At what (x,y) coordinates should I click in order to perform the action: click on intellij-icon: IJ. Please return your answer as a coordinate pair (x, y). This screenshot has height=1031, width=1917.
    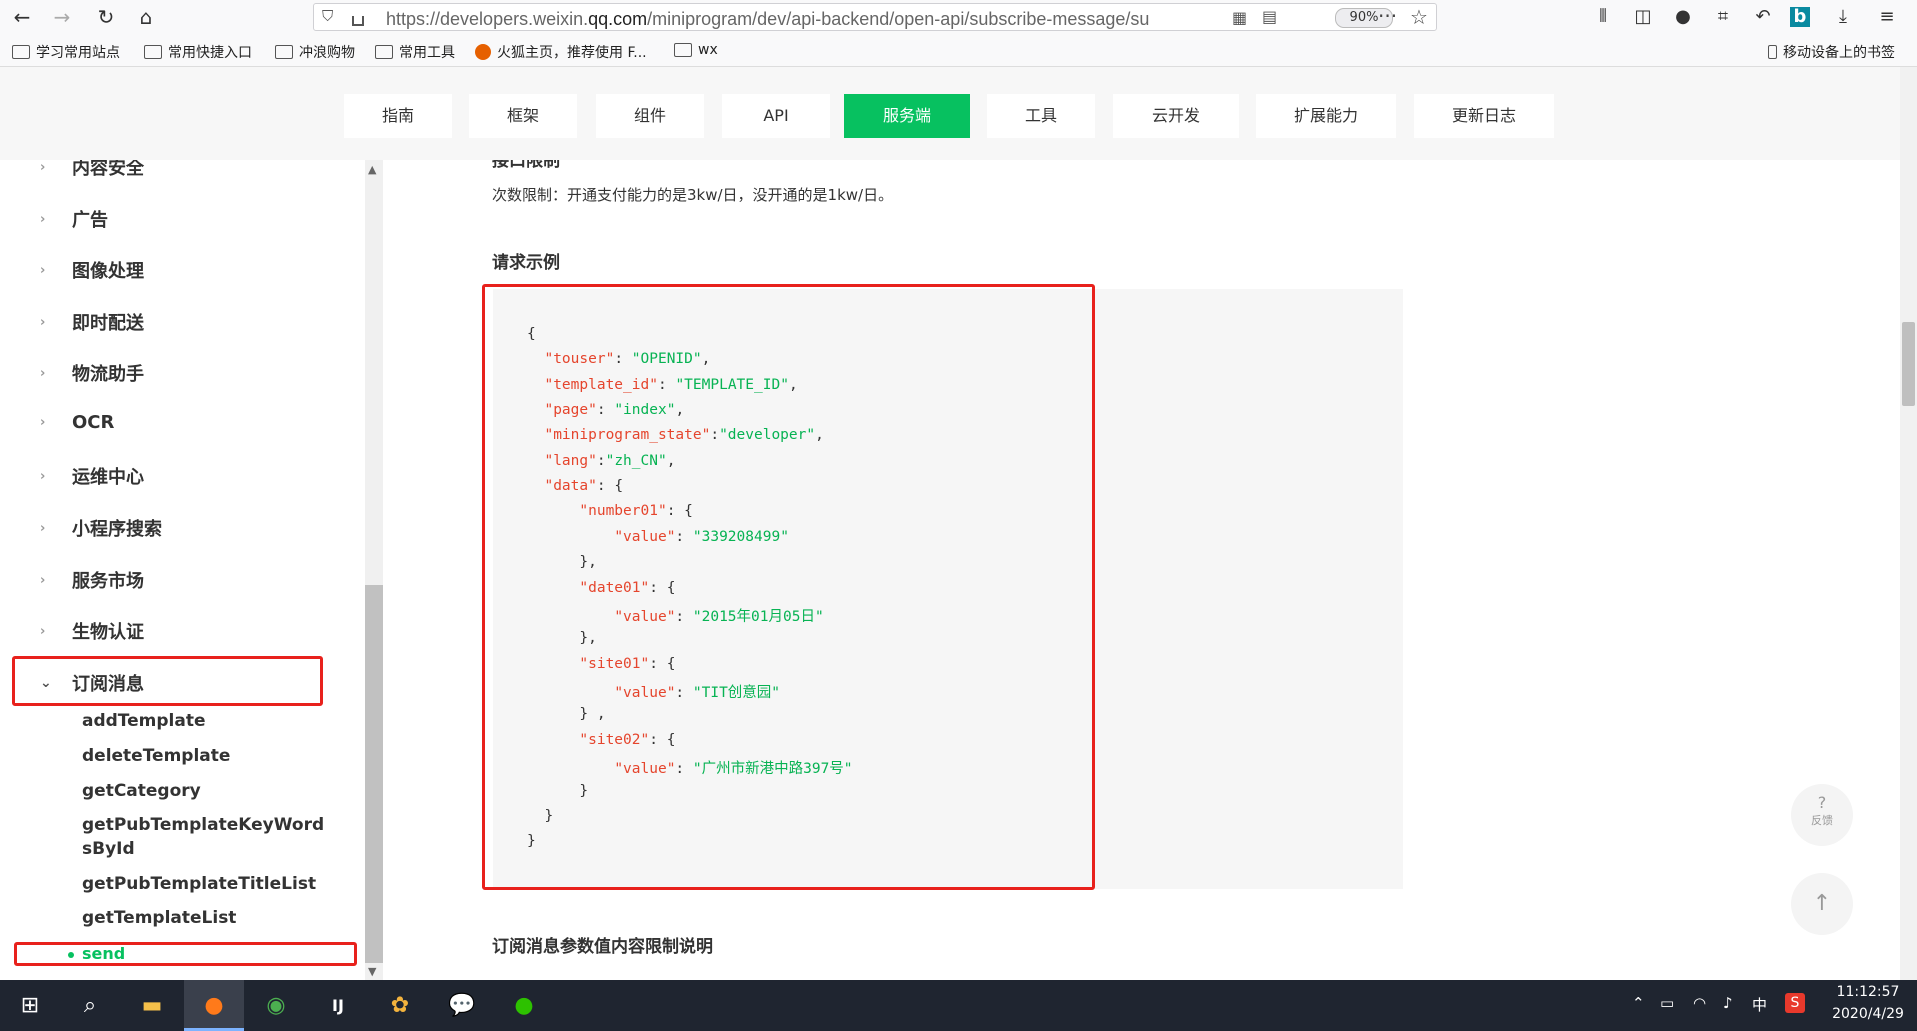
    Looking at the image, I should click on (338, 1005).